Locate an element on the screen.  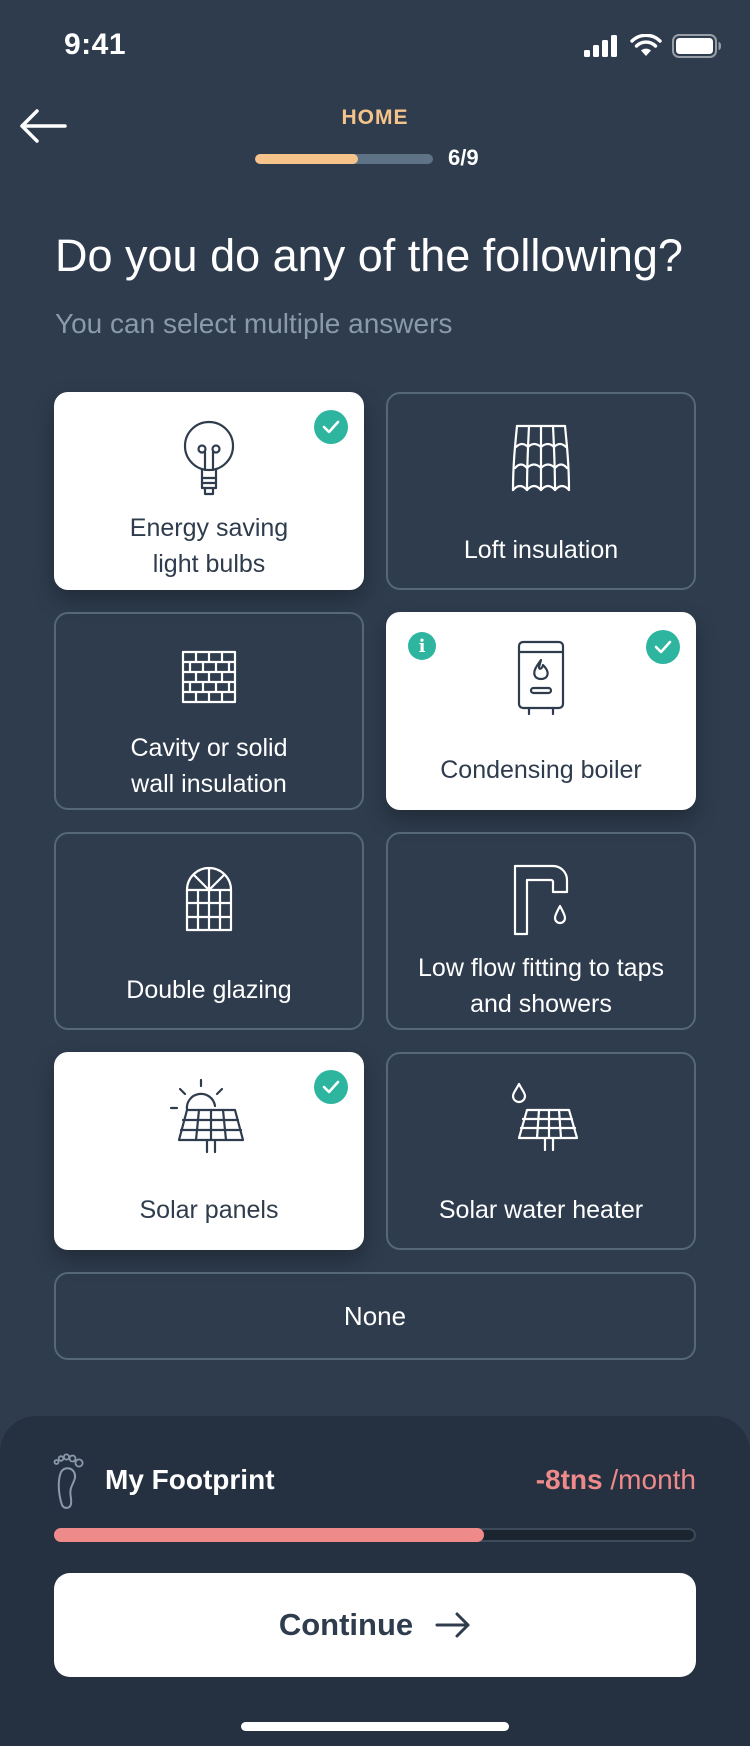
roof-tiles-icon is located at coordinates (541, 459).